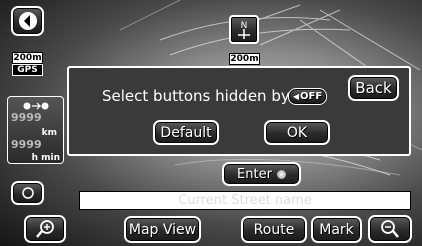 This screenshot has height=246, width=422. I want to click on ok-button: OK, so click(297, 132).